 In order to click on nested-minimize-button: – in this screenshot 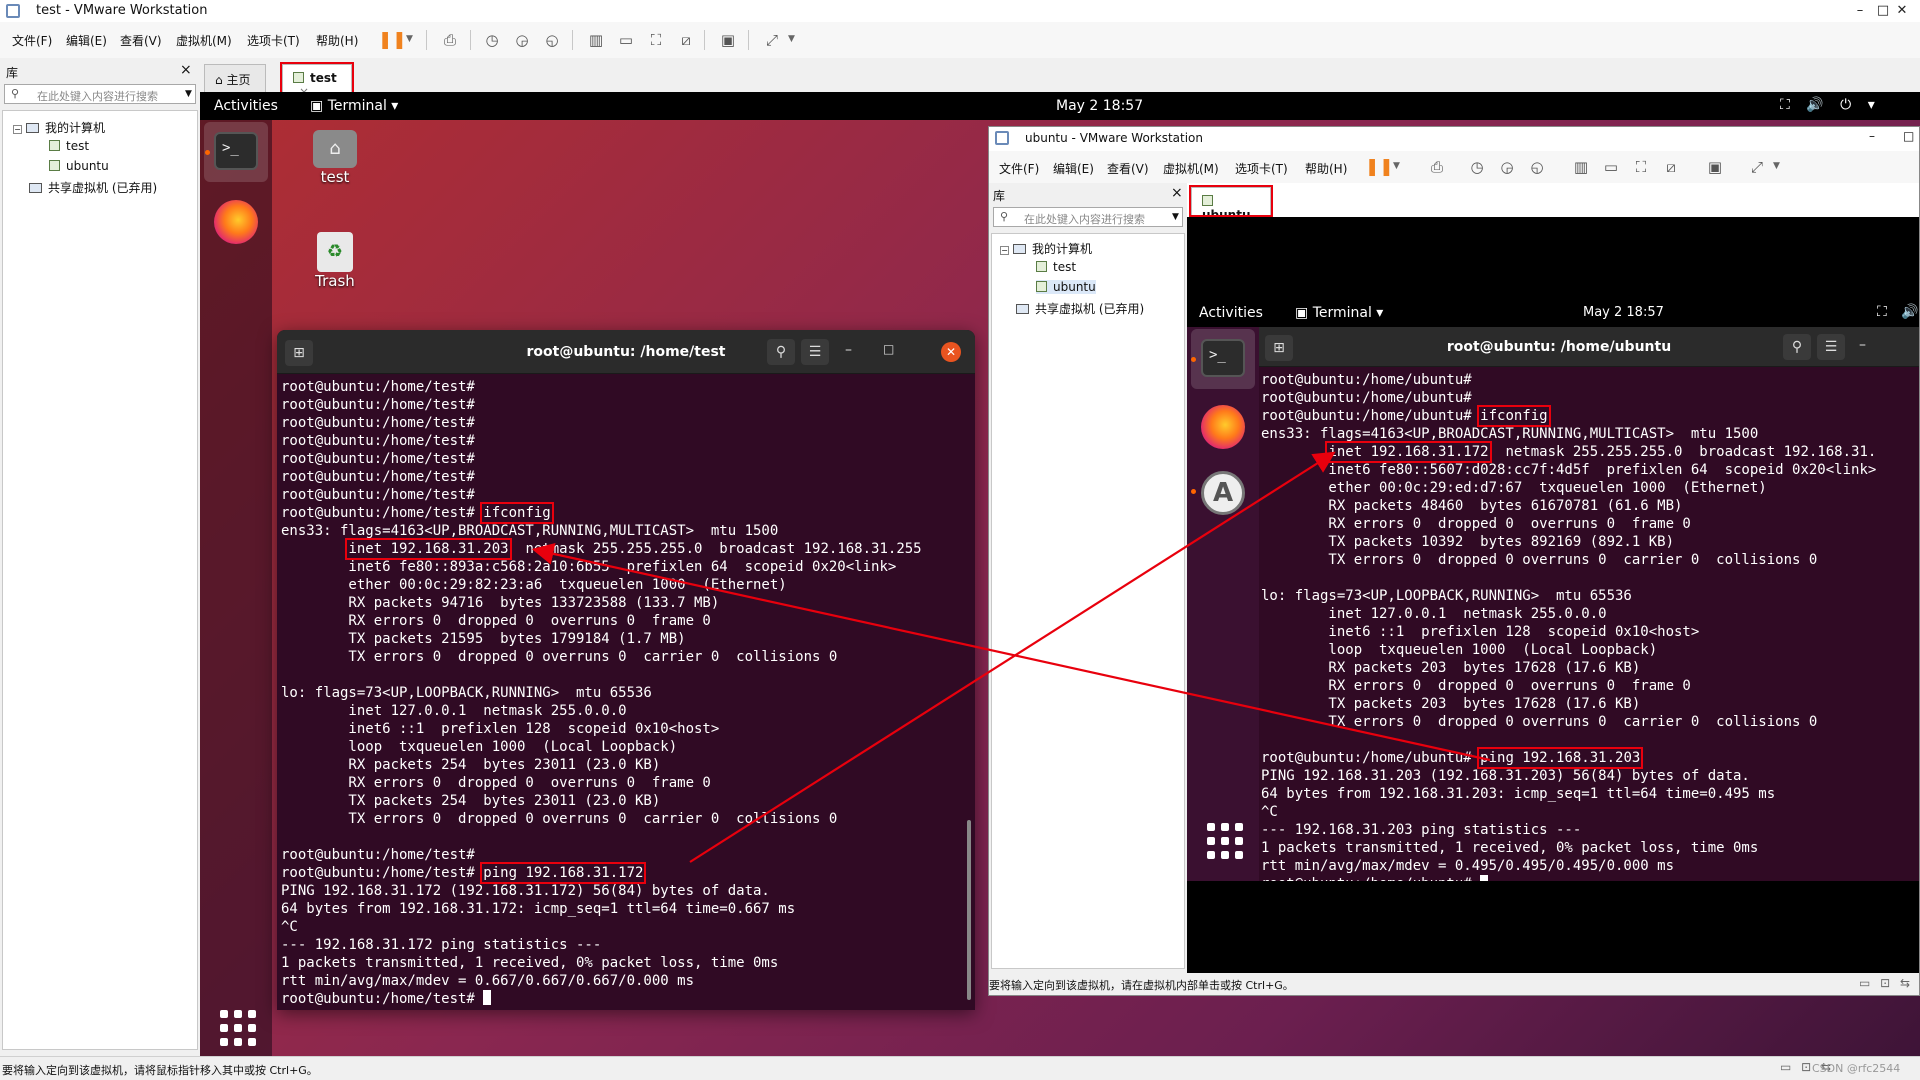, I will do `click(1872, 136)`.